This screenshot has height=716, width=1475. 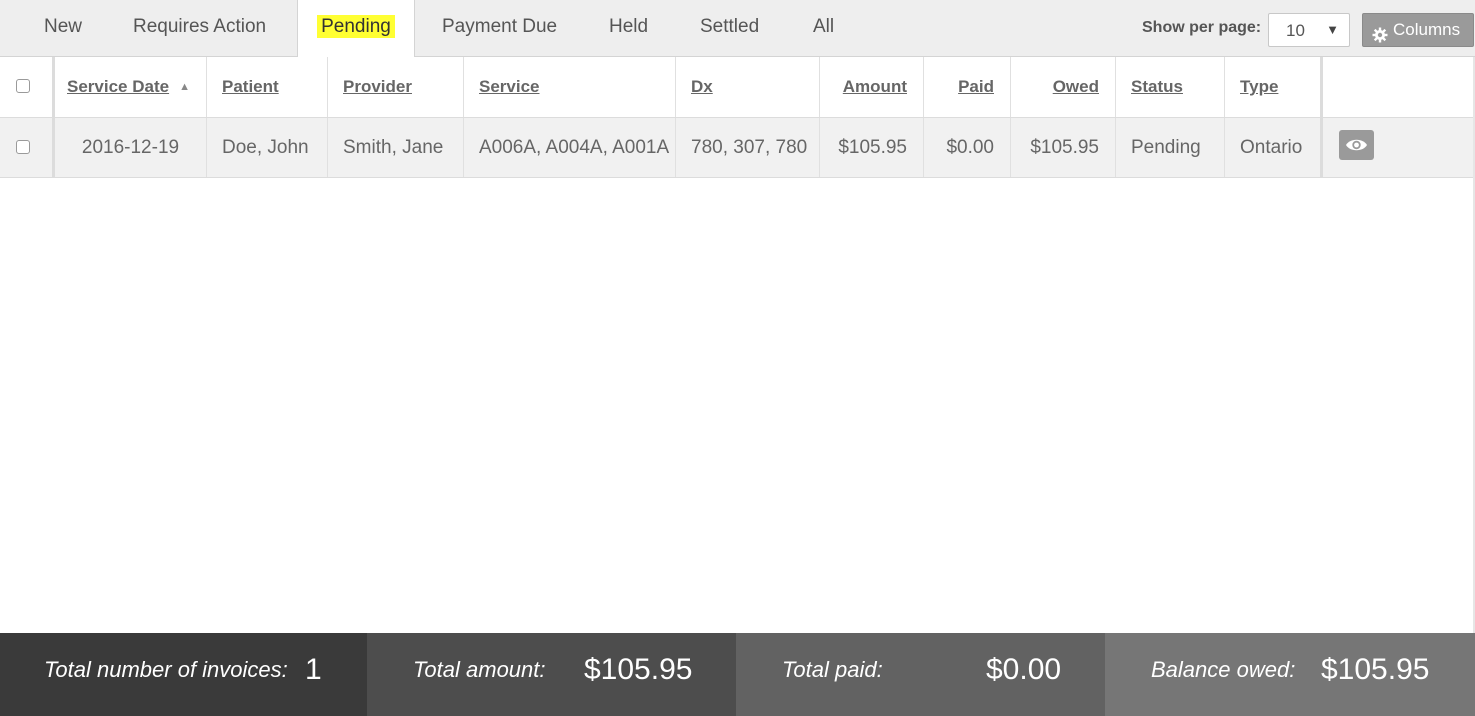 I want to click on tab-held: Held, so click(x=628, y=28).